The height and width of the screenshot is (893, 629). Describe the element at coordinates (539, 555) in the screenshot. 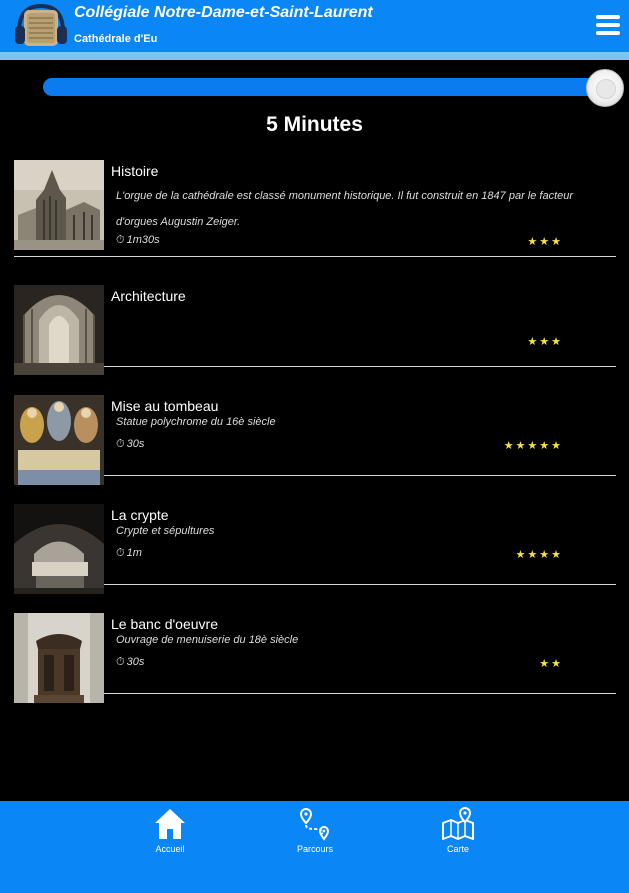

I see `star-rating: ★★★★` at that location.